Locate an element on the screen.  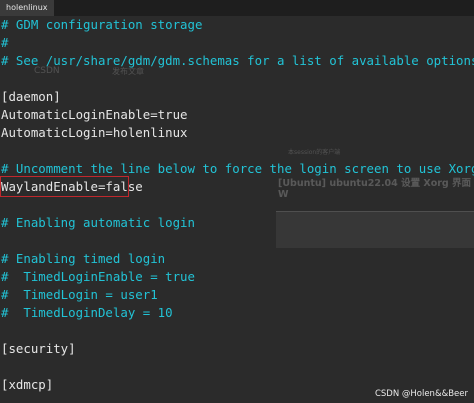
config-line: [security] is located at coordinates (38, 348).